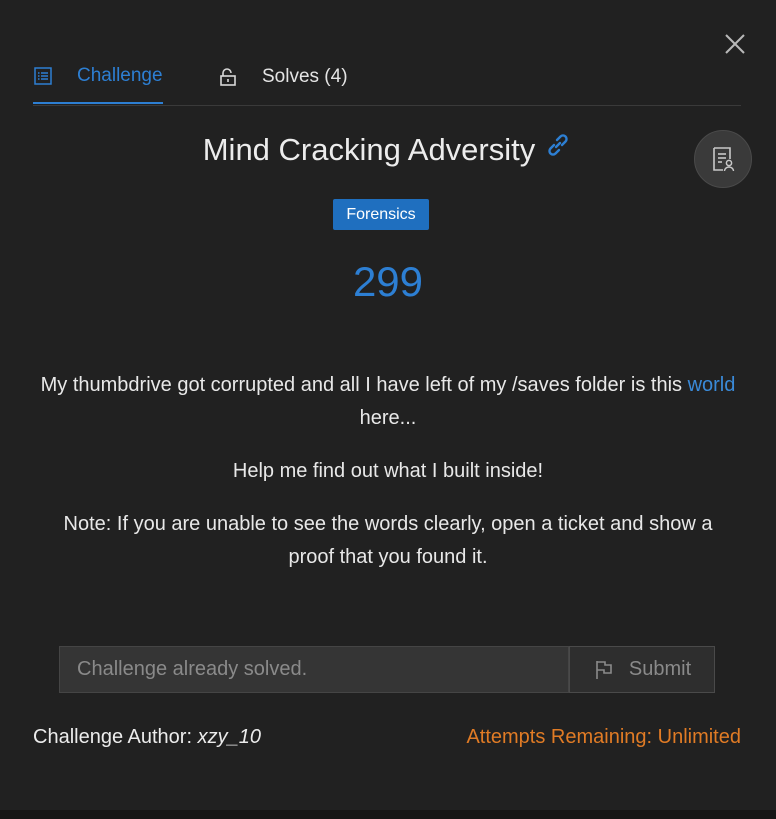 This screenshot has width=776, height=819. Describe the element at coordinates (388, 814) in the screenshot. I see `page-backdrop-bottom` at that location.